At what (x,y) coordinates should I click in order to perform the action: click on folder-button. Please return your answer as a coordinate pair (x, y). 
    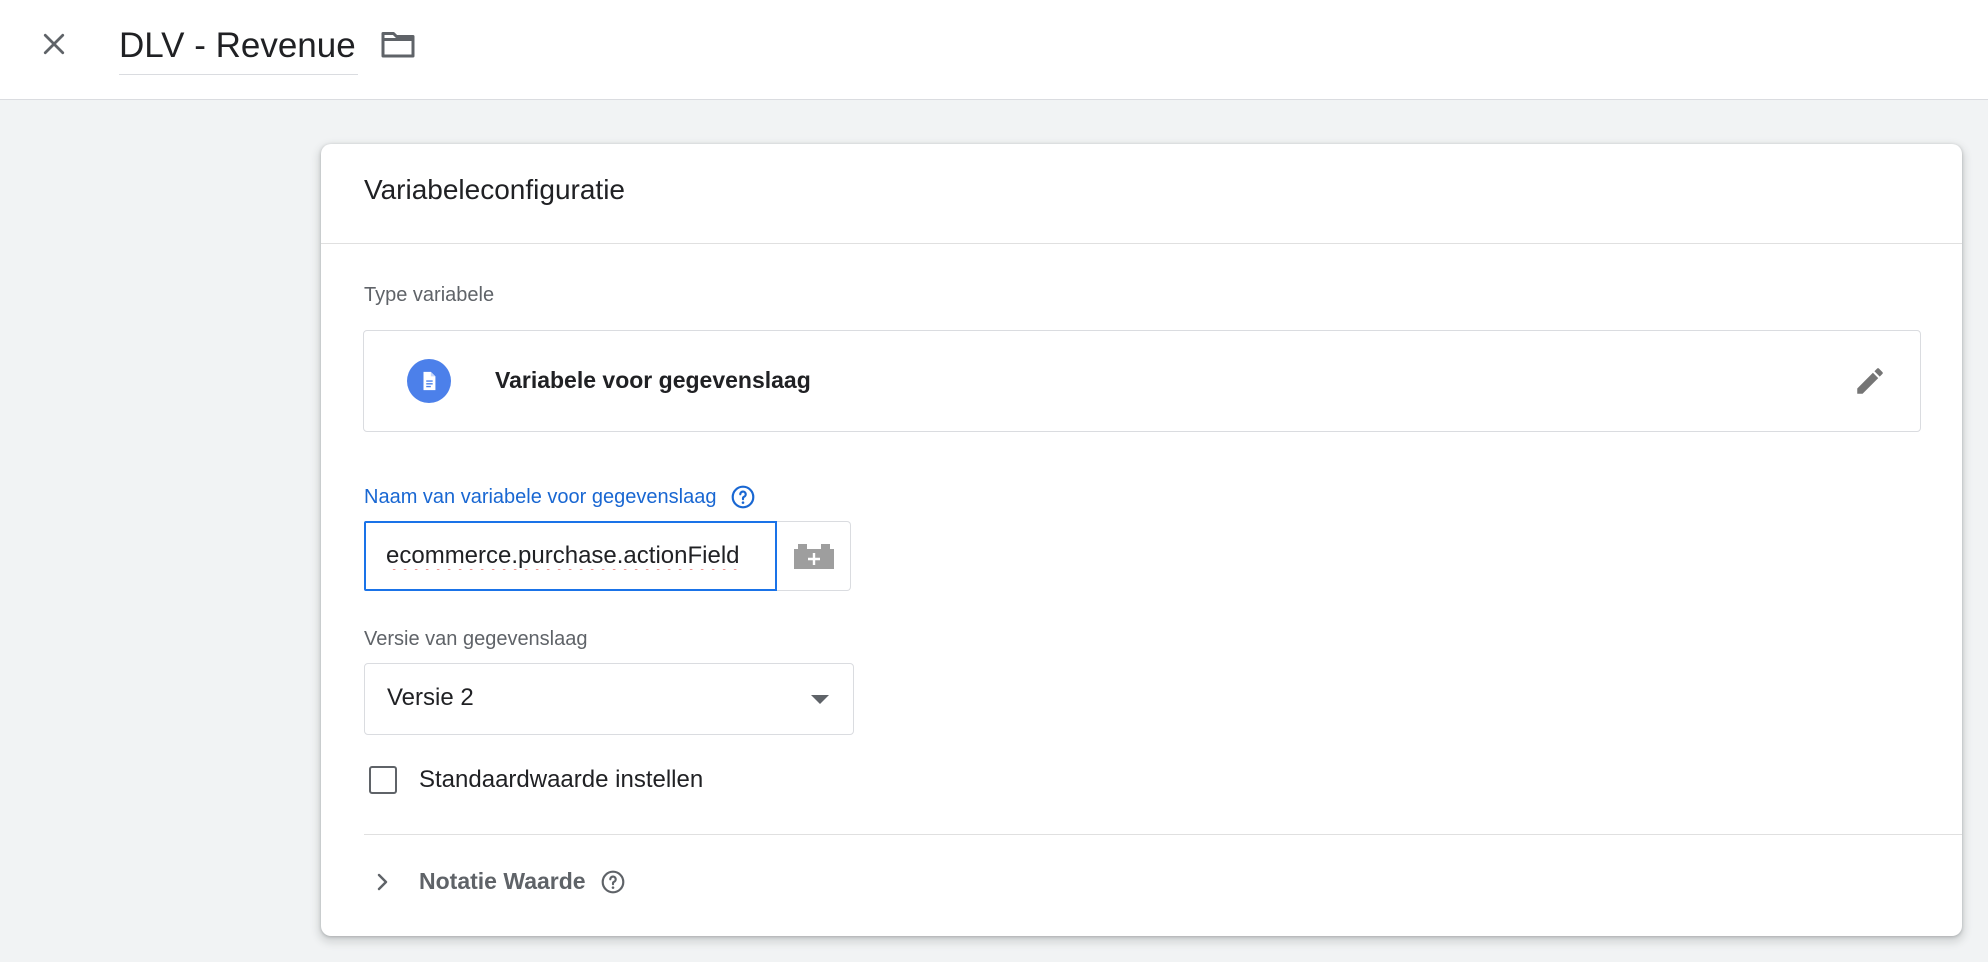
    Looking at the image, I should click on (398, 44).